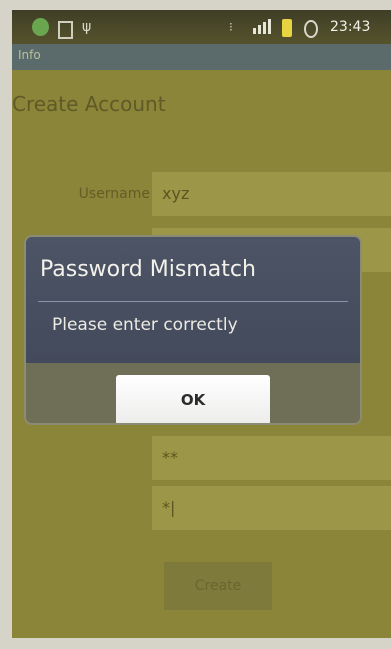 The height and width of the screenshot is (649, 391). Describe the element at coordinates (271, 508) in the screenshot. I see `confirm-password-field: *|` at that location.